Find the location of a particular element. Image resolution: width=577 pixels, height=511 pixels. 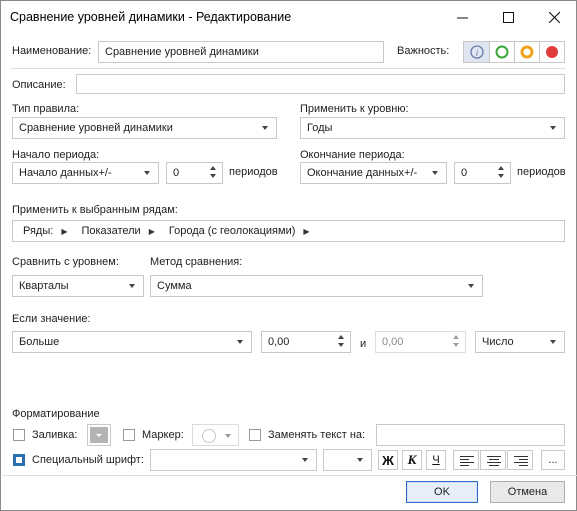

condition-kind-select: Число is located at coordinates (520, 342).